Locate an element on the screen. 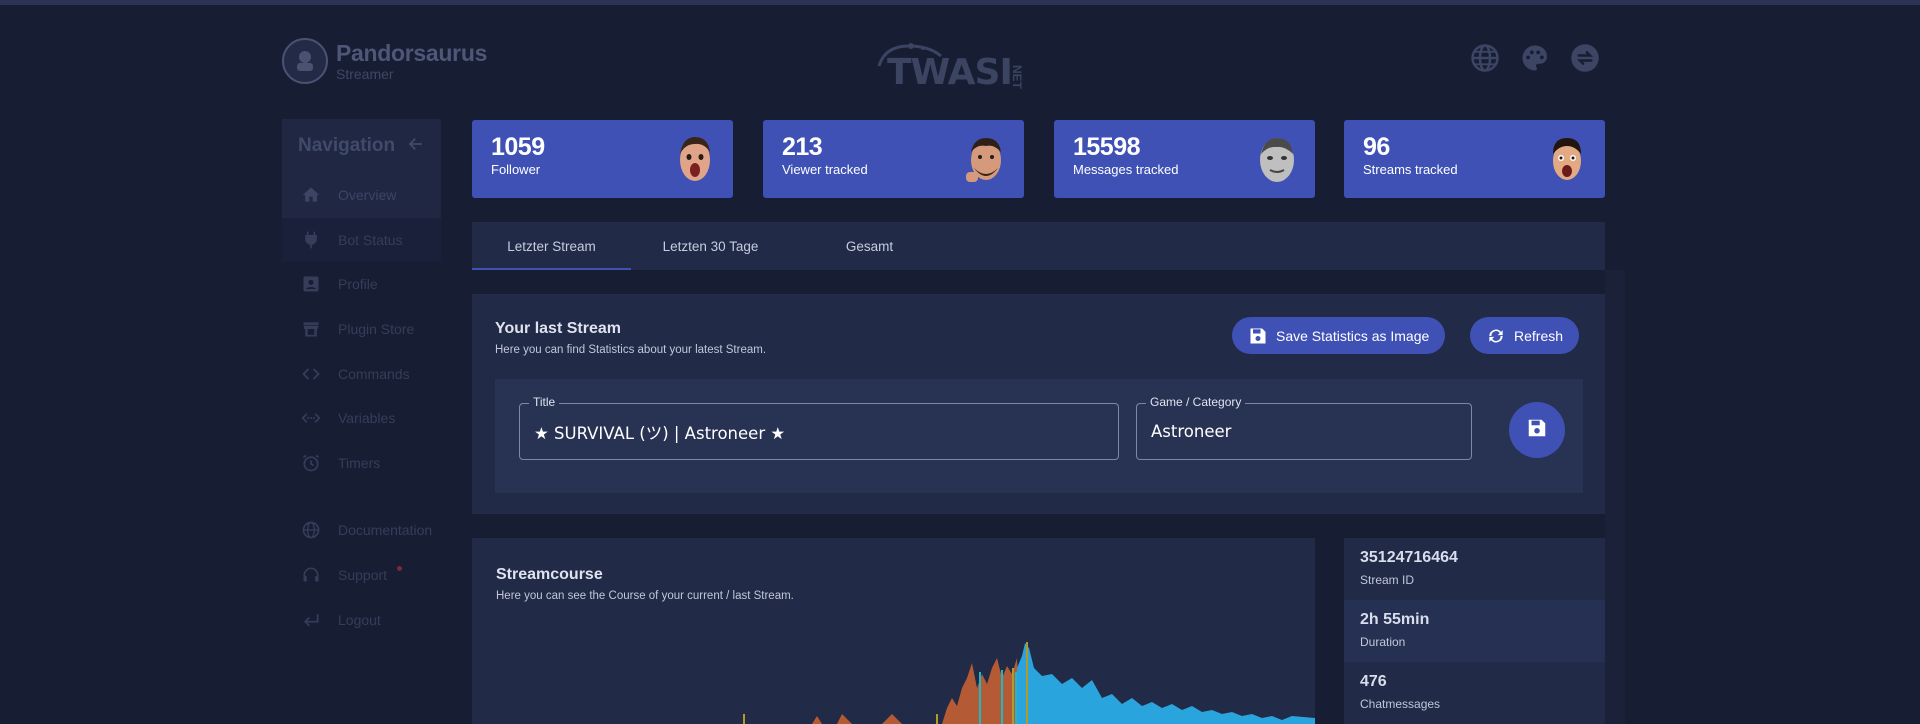 This screenshot has width=1920, height=724. stat-card-viewer: 213 Viewer tracked is located at coordinates (893, 159).